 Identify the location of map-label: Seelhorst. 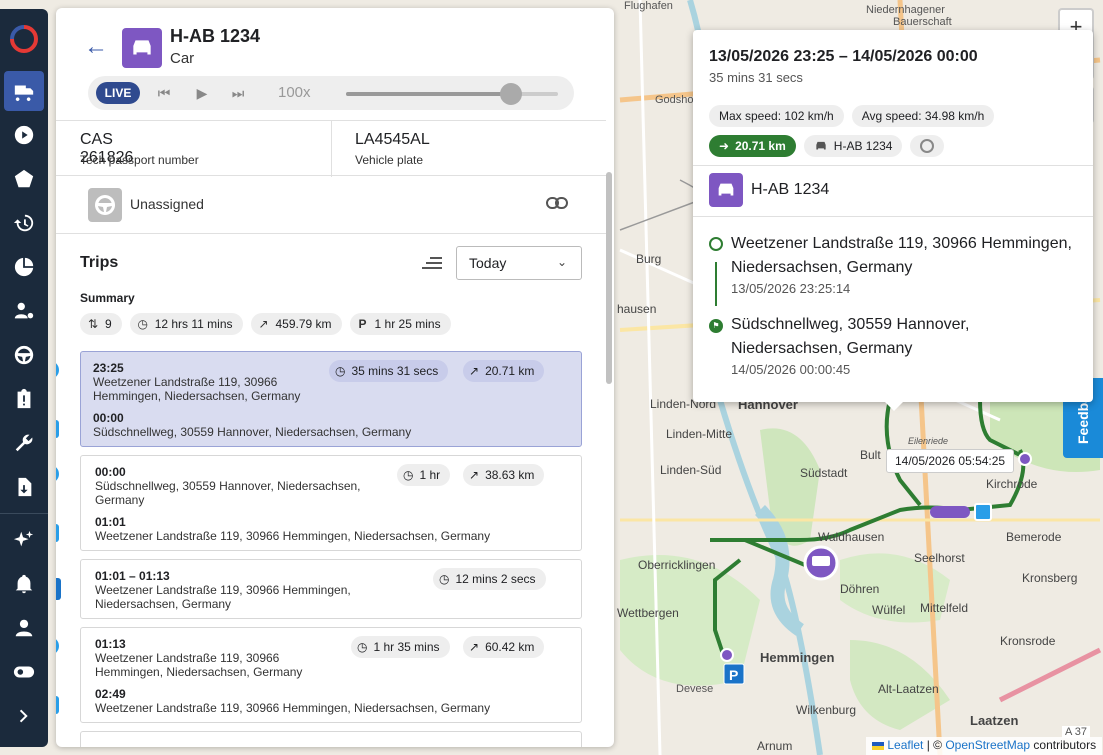
(939, 558).